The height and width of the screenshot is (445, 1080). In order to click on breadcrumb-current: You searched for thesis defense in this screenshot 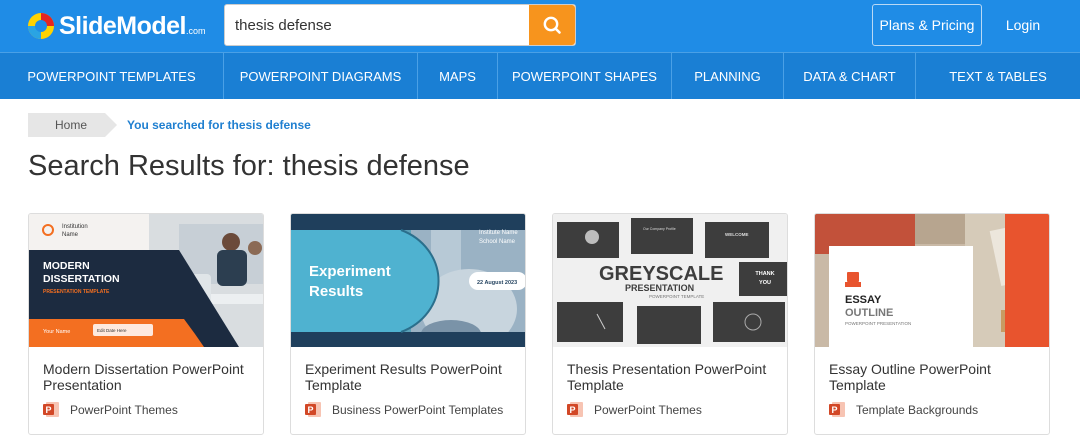, I will do `click(219, 125)`.